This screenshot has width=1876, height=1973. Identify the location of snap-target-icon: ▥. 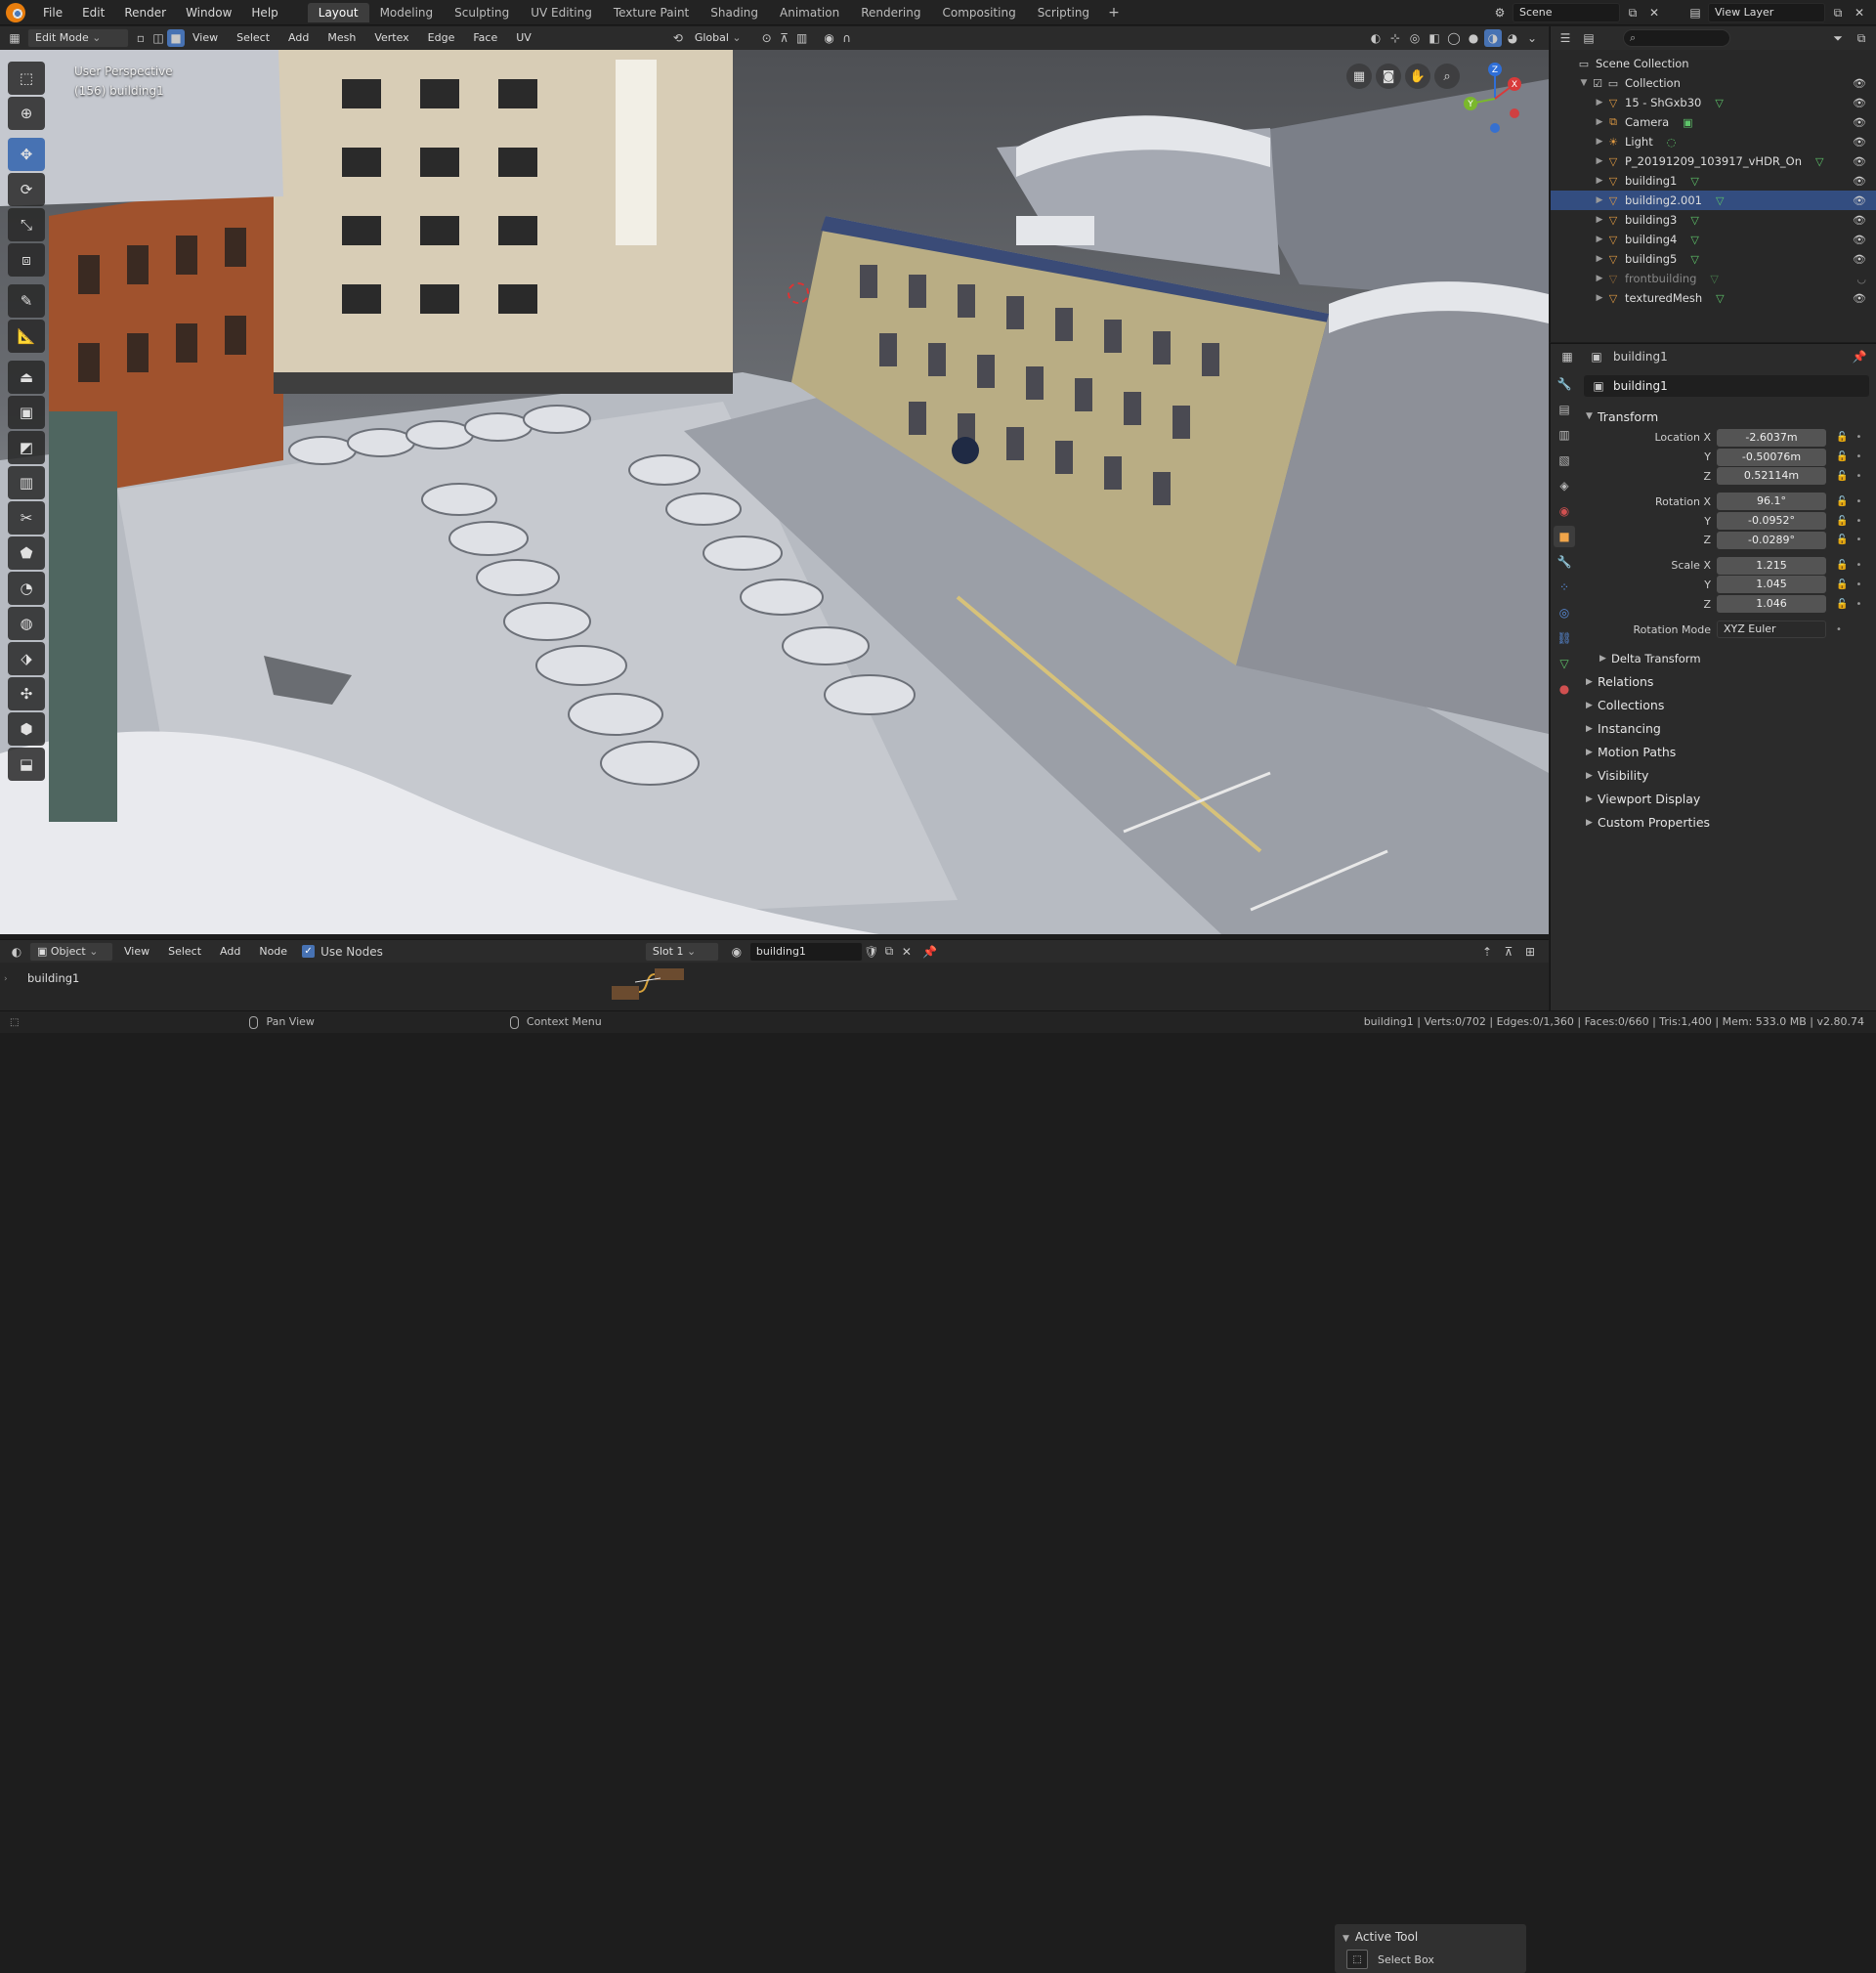
(802, 38).